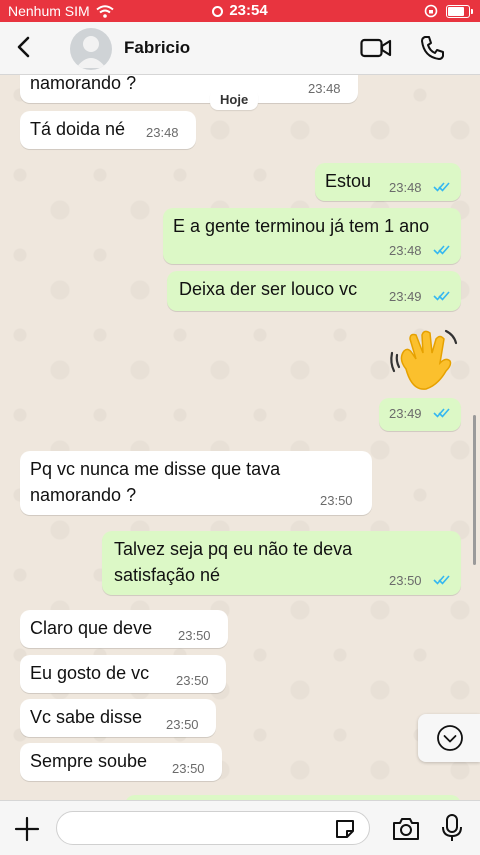 The image size is (480, 855). I want to click on message-text: E a gente terminou já tem 1 ano, so click(301, 226).